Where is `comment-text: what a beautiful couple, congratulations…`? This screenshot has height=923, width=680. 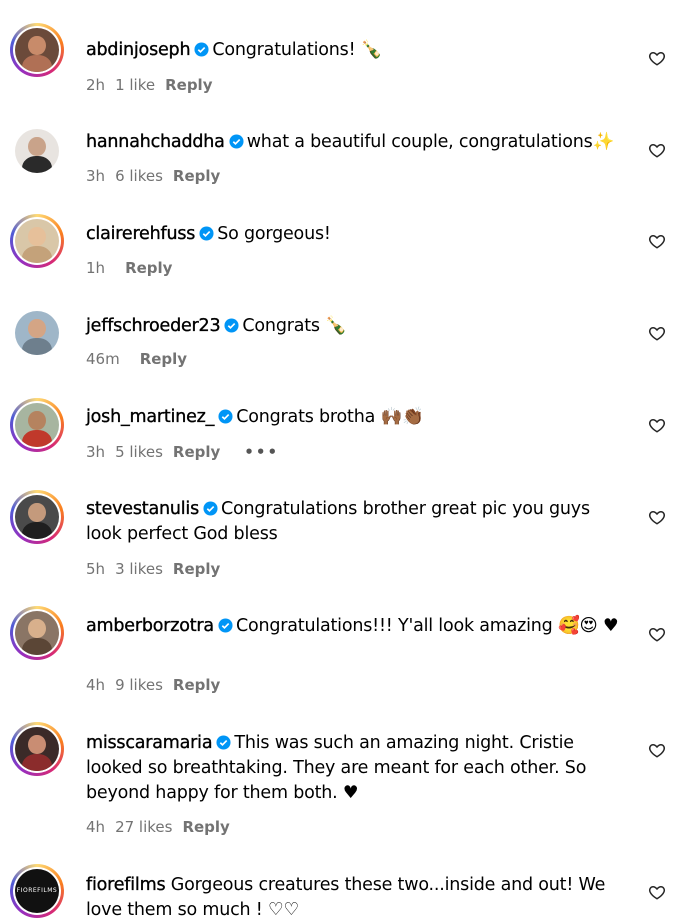 comment-text: what a beautiful couple, congratulations… is located at coordinates (430, 142).